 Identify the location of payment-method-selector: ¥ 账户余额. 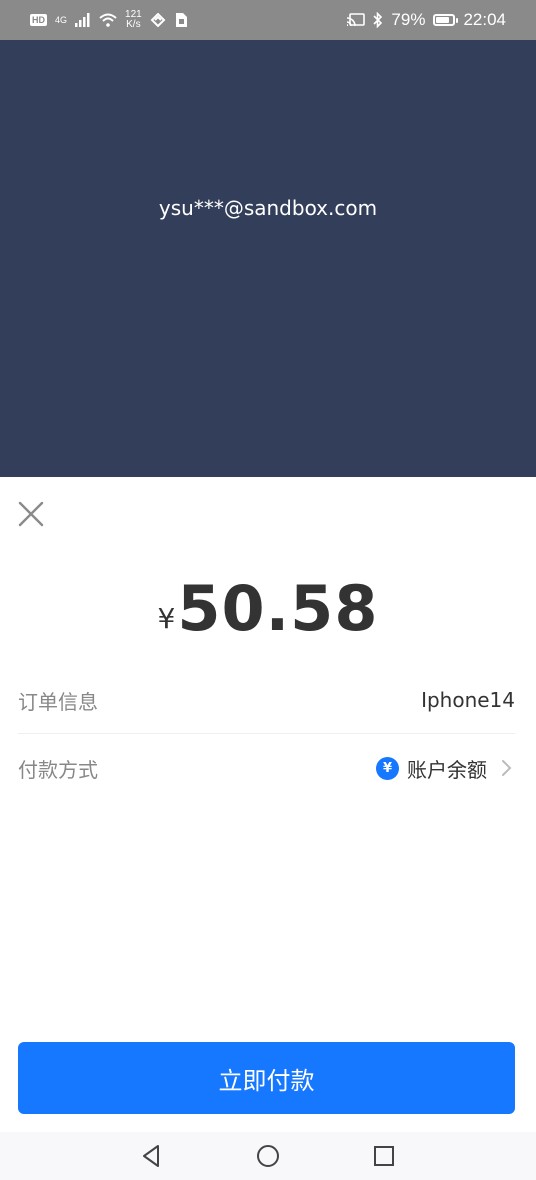
(445, 768).